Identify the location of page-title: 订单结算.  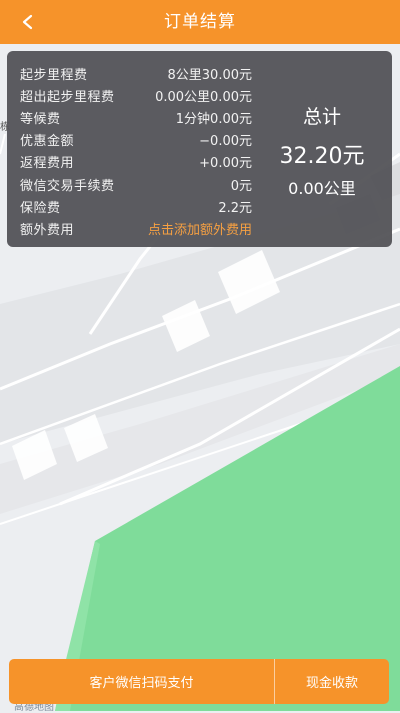
(200, 22).